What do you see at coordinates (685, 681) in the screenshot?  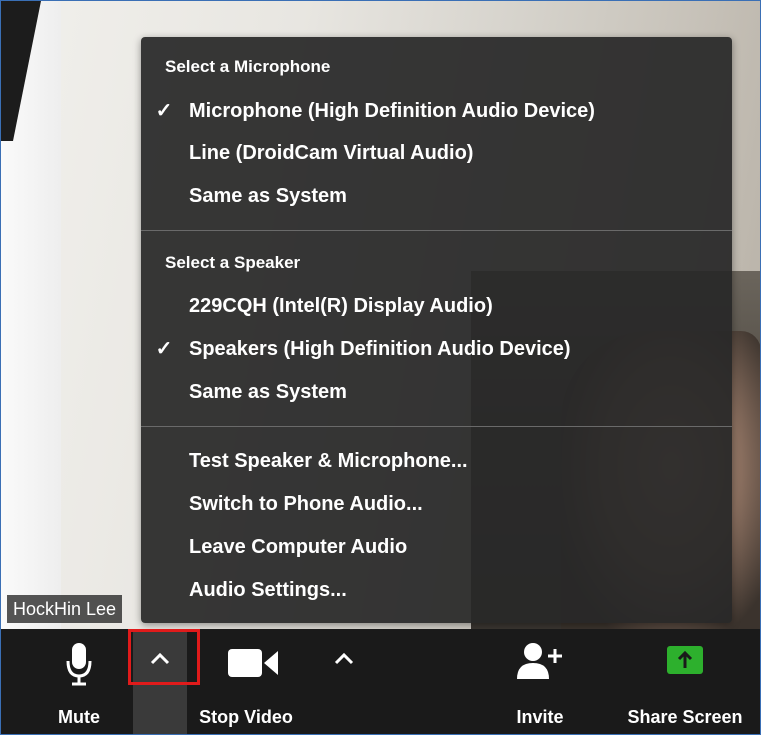 I see `share-screen-button: Share Screen` at bounding box center [685, 681].